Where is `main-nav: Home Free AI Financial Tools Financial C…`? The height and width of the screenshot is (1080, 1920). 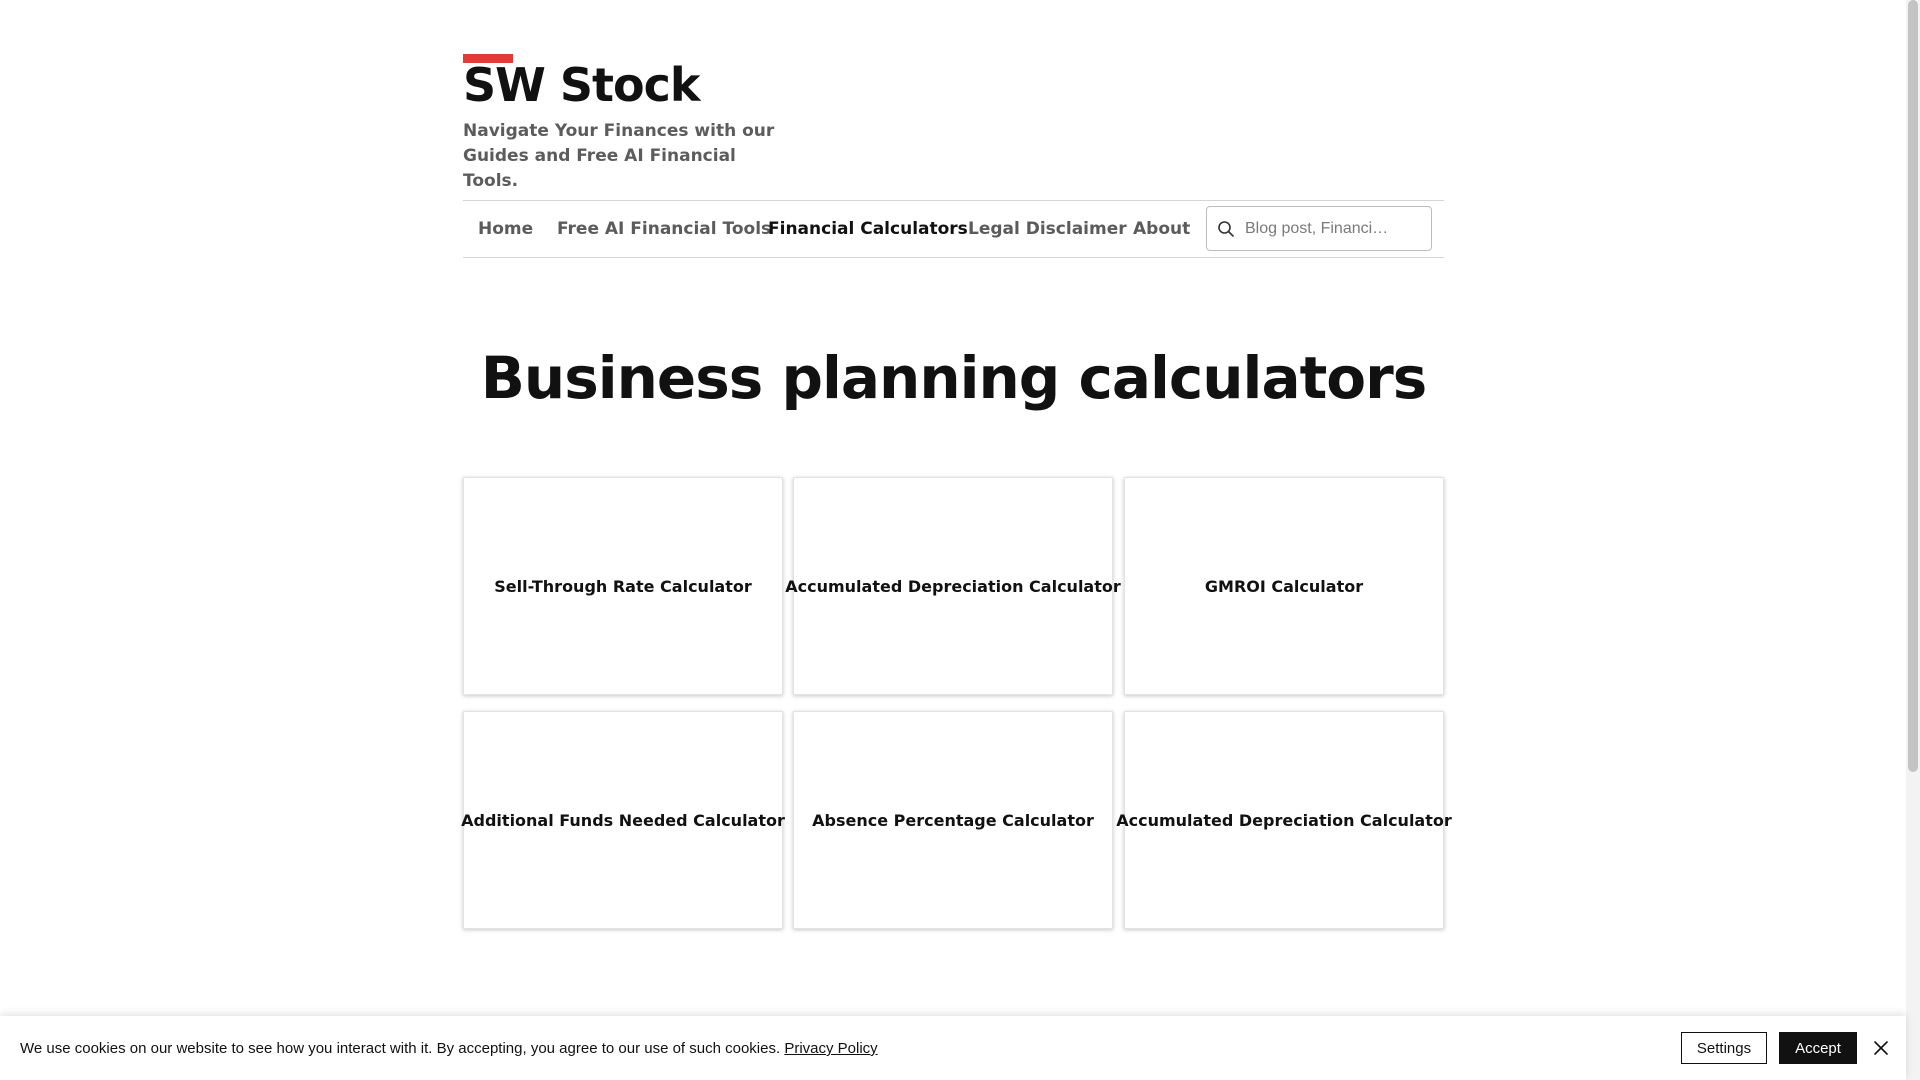
main-nav: Home Free AI Financial Tools Financial C… is located at coordinates (953, 229).